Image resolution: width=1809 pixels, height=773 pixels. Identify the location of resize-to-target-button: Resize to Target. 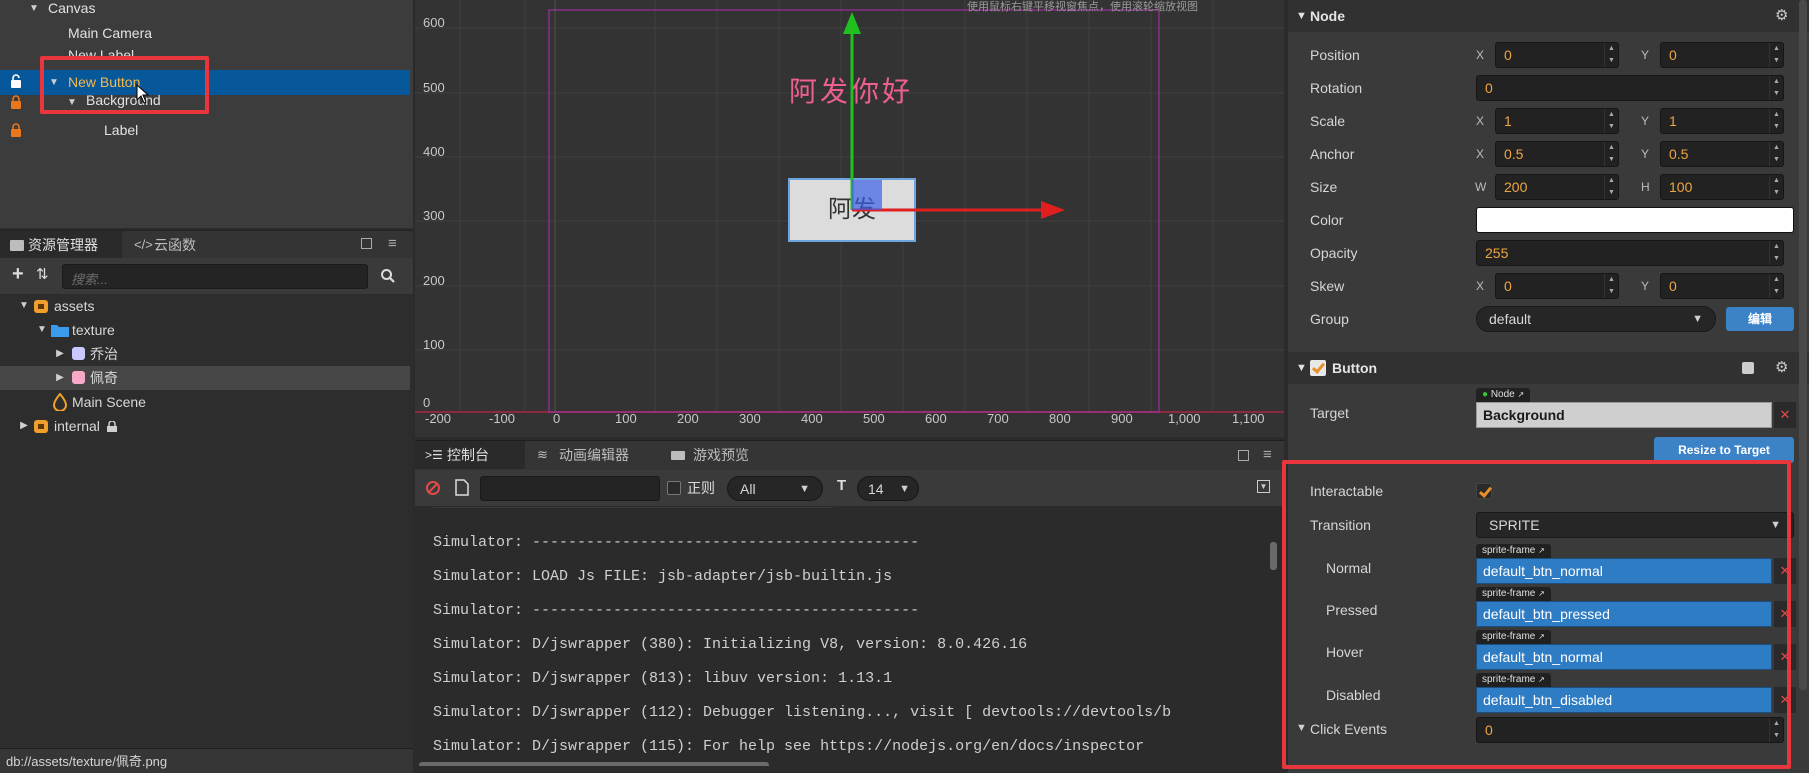
(1724, 450).